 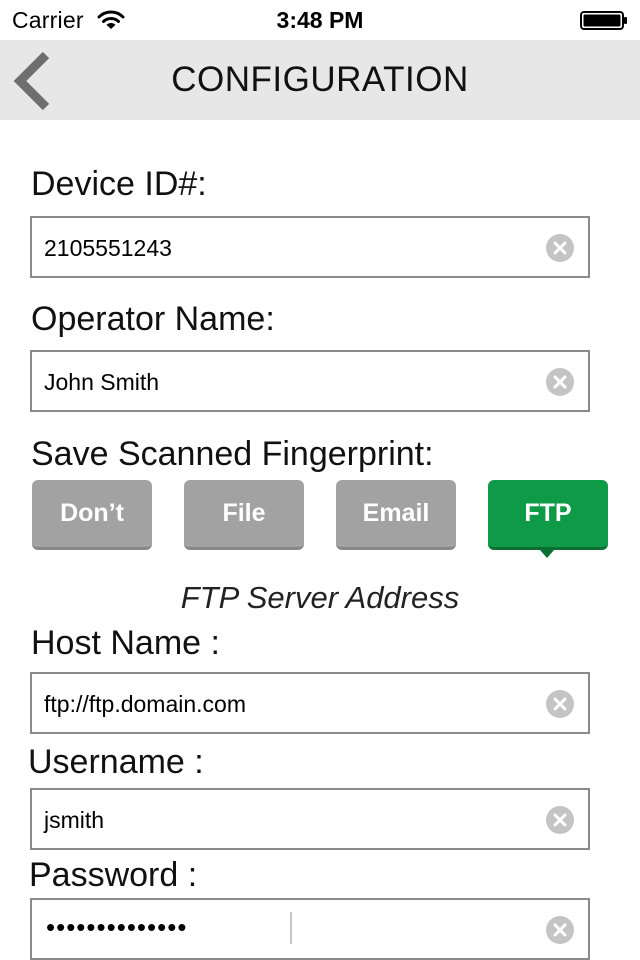 What do you see at coordinates (153, 319) in the screenshot?
I see `operator-name-label: Operator Name:` at bounding box center [153, 319].